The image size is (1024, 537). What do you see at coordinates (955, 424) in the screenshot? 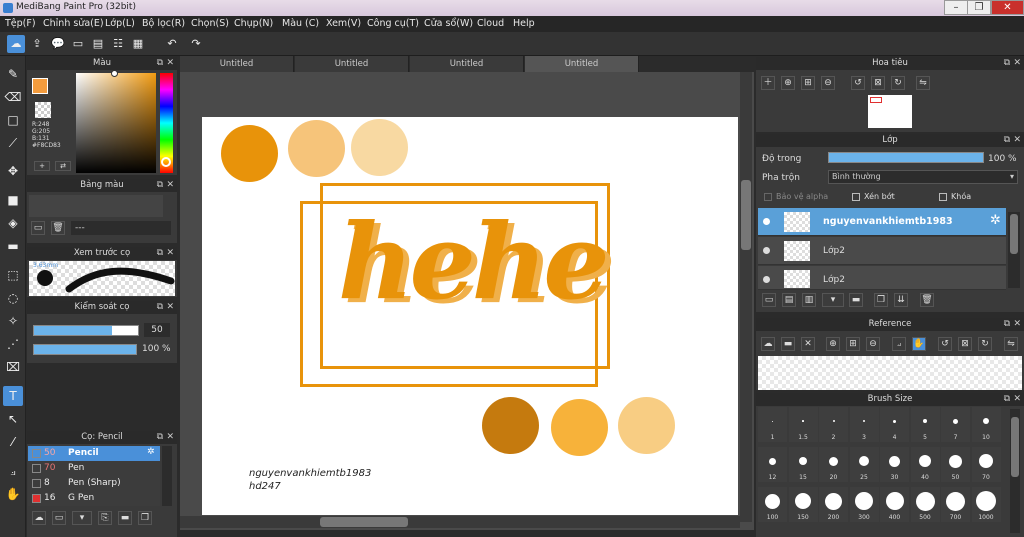
I see `brush-size-cell: 7` at bounding box center [955, 424].